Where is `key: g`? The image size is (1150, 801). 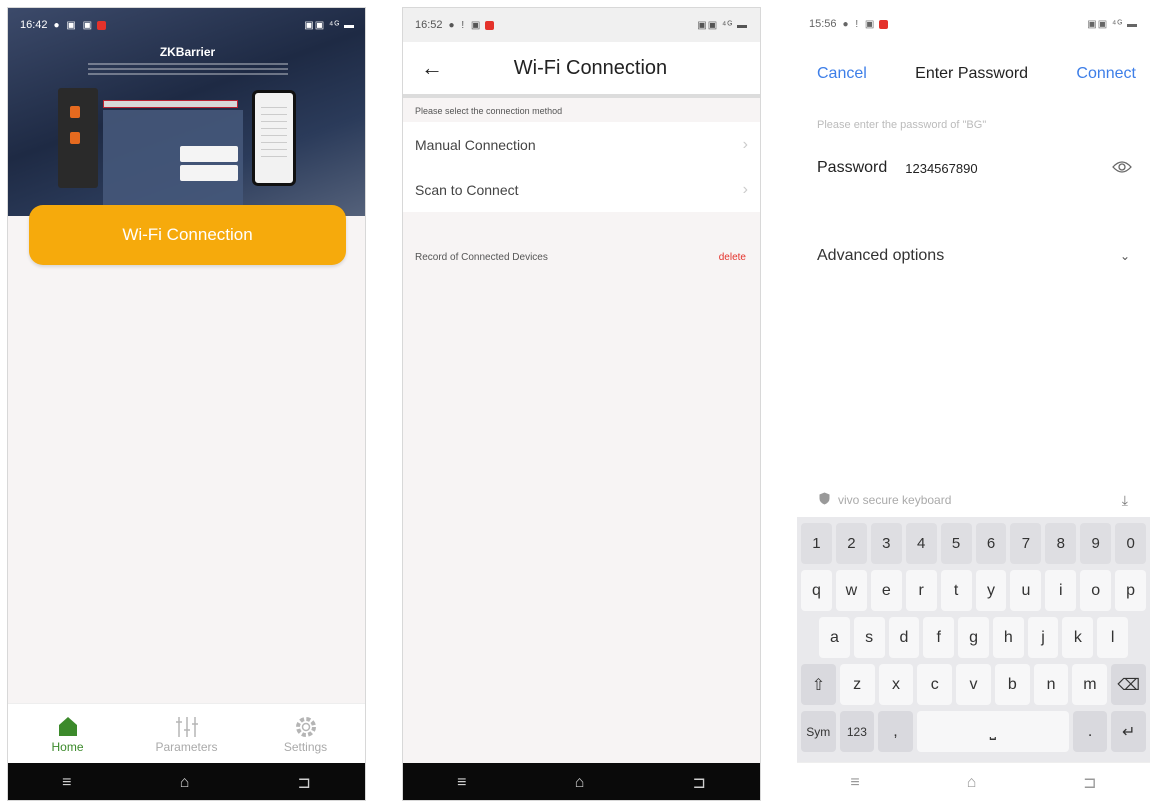
key: g is located at coordinates (973, 637).